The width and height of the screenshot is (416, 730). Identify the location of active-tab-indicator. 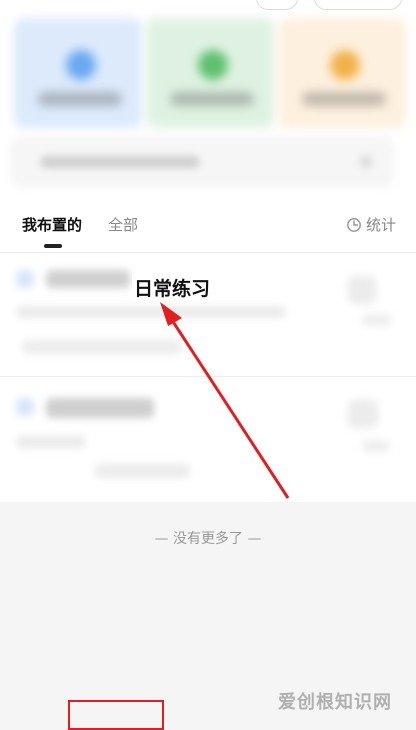
(53, 246).